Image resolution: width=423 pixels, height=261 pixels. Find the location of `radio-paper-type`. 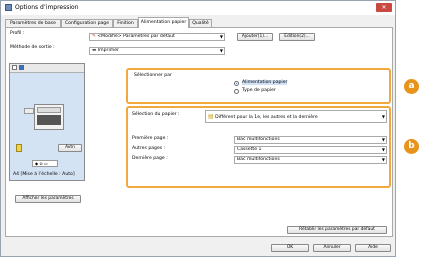

radio-paper-type is located at coordinates (236, 91).